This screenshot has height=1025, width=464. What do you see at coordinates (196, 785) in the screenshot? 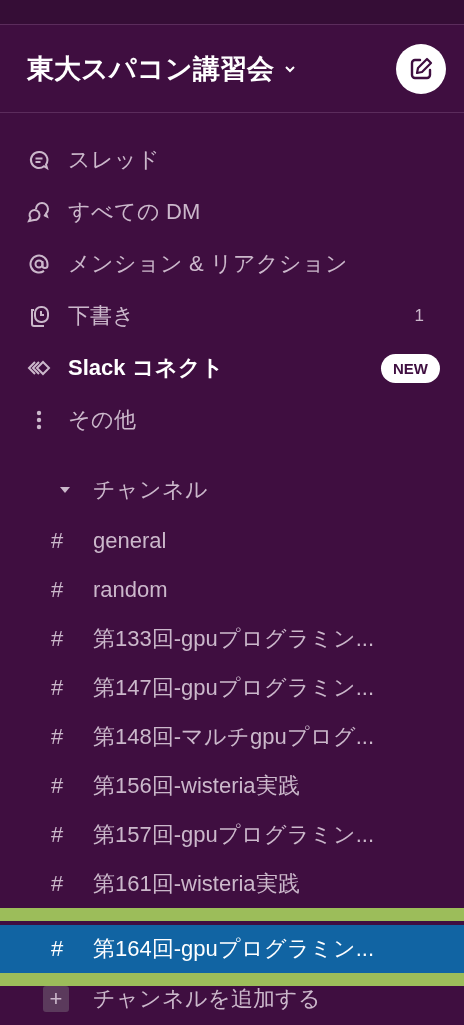
I see `channel-name: 第156回-wisteria実践` at bounding box center [196, 785].